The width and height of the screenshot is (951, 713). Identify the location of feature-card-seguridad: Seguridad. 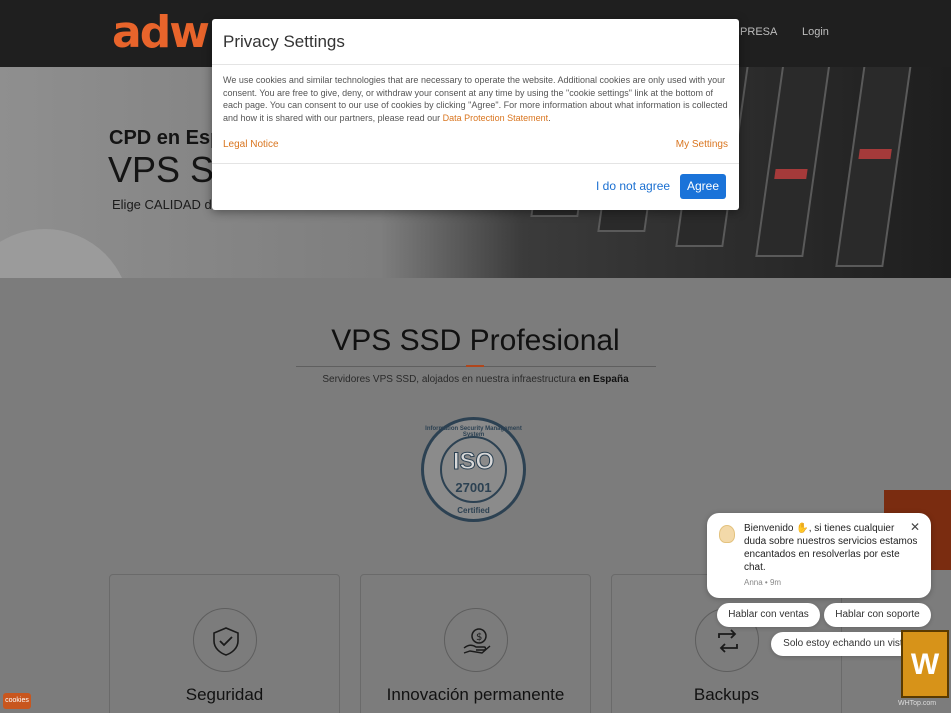
(224, 643).